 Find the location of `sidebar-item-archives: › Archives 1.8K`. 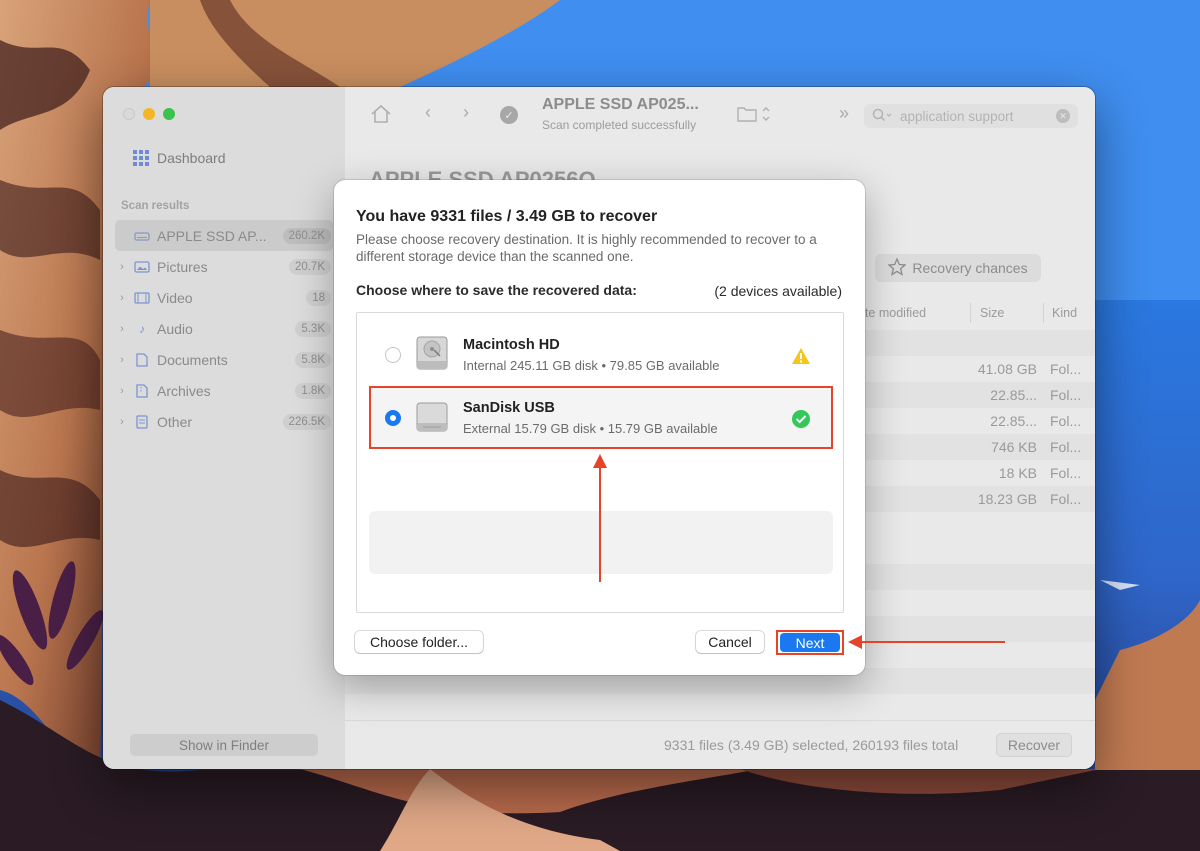

sidebar-item-archives: › Archives 1.8K is located at coordinates (224, 390).